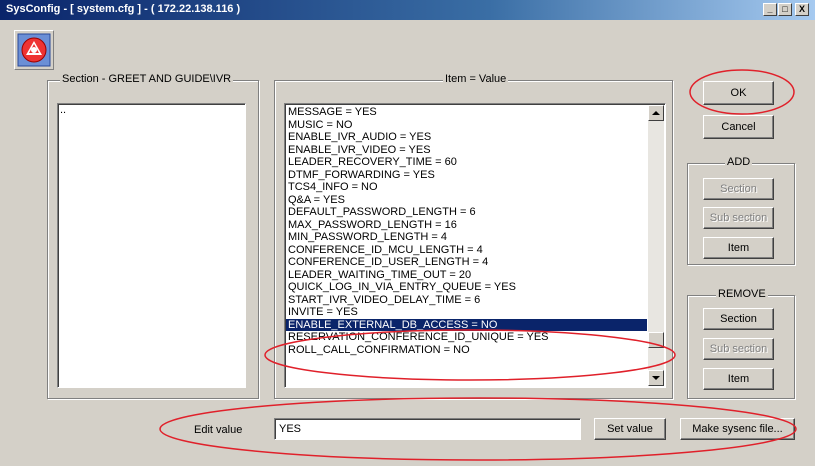  I want to click on edit-value-input, so click(427, 429).